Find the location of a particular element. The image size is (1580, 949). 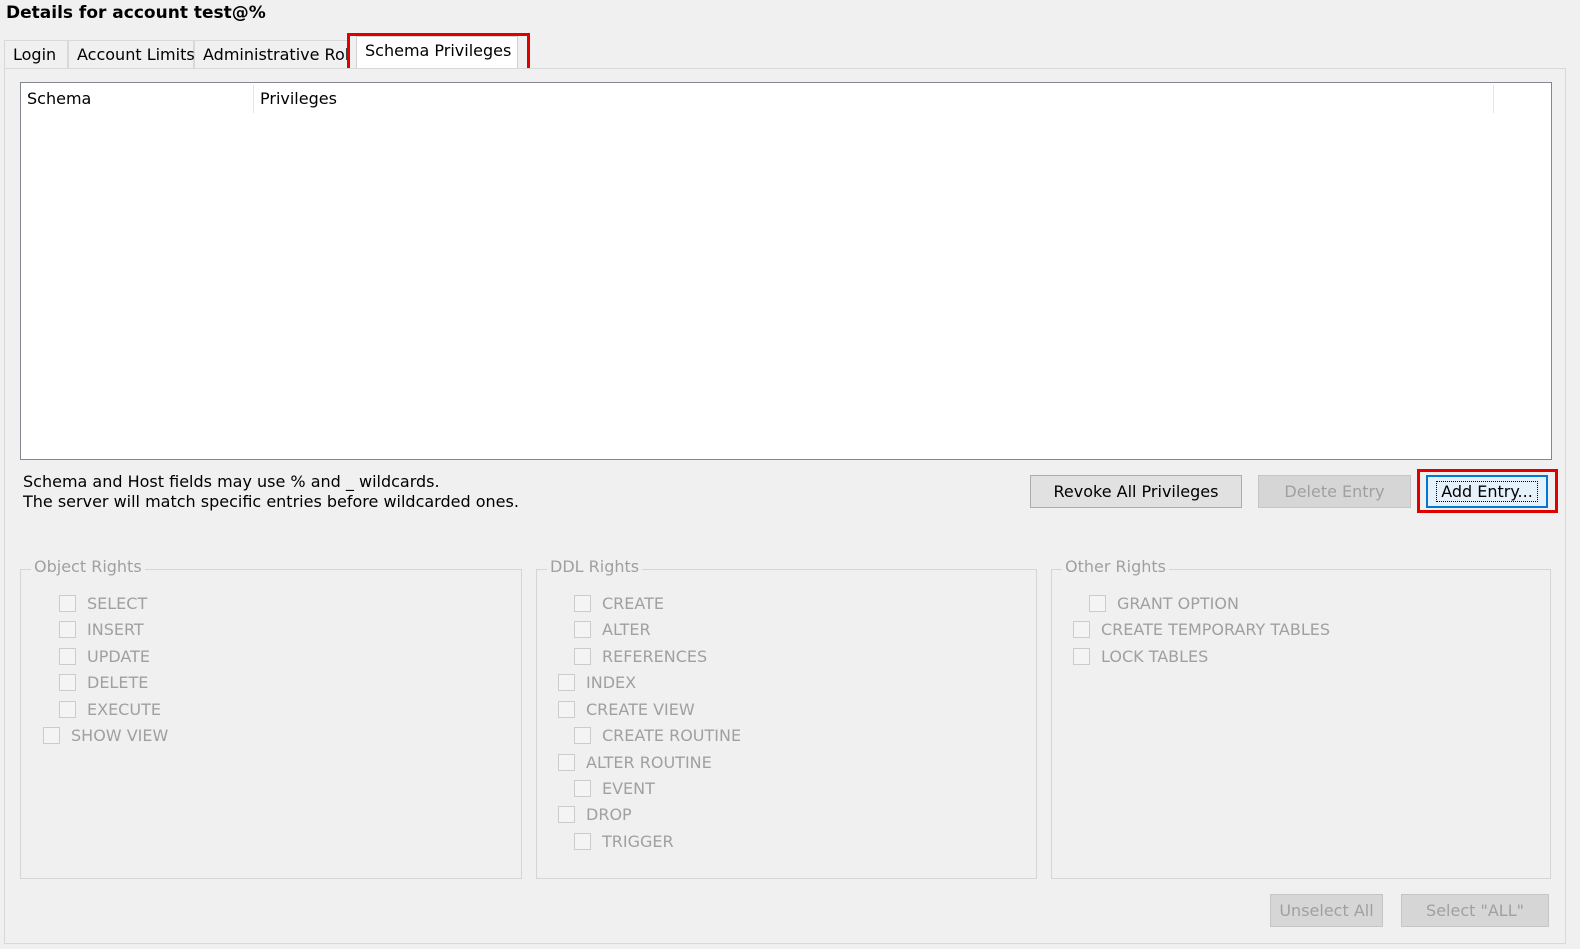

delete-entry-button: Delete Entry is located at coordinates (1334, 491).